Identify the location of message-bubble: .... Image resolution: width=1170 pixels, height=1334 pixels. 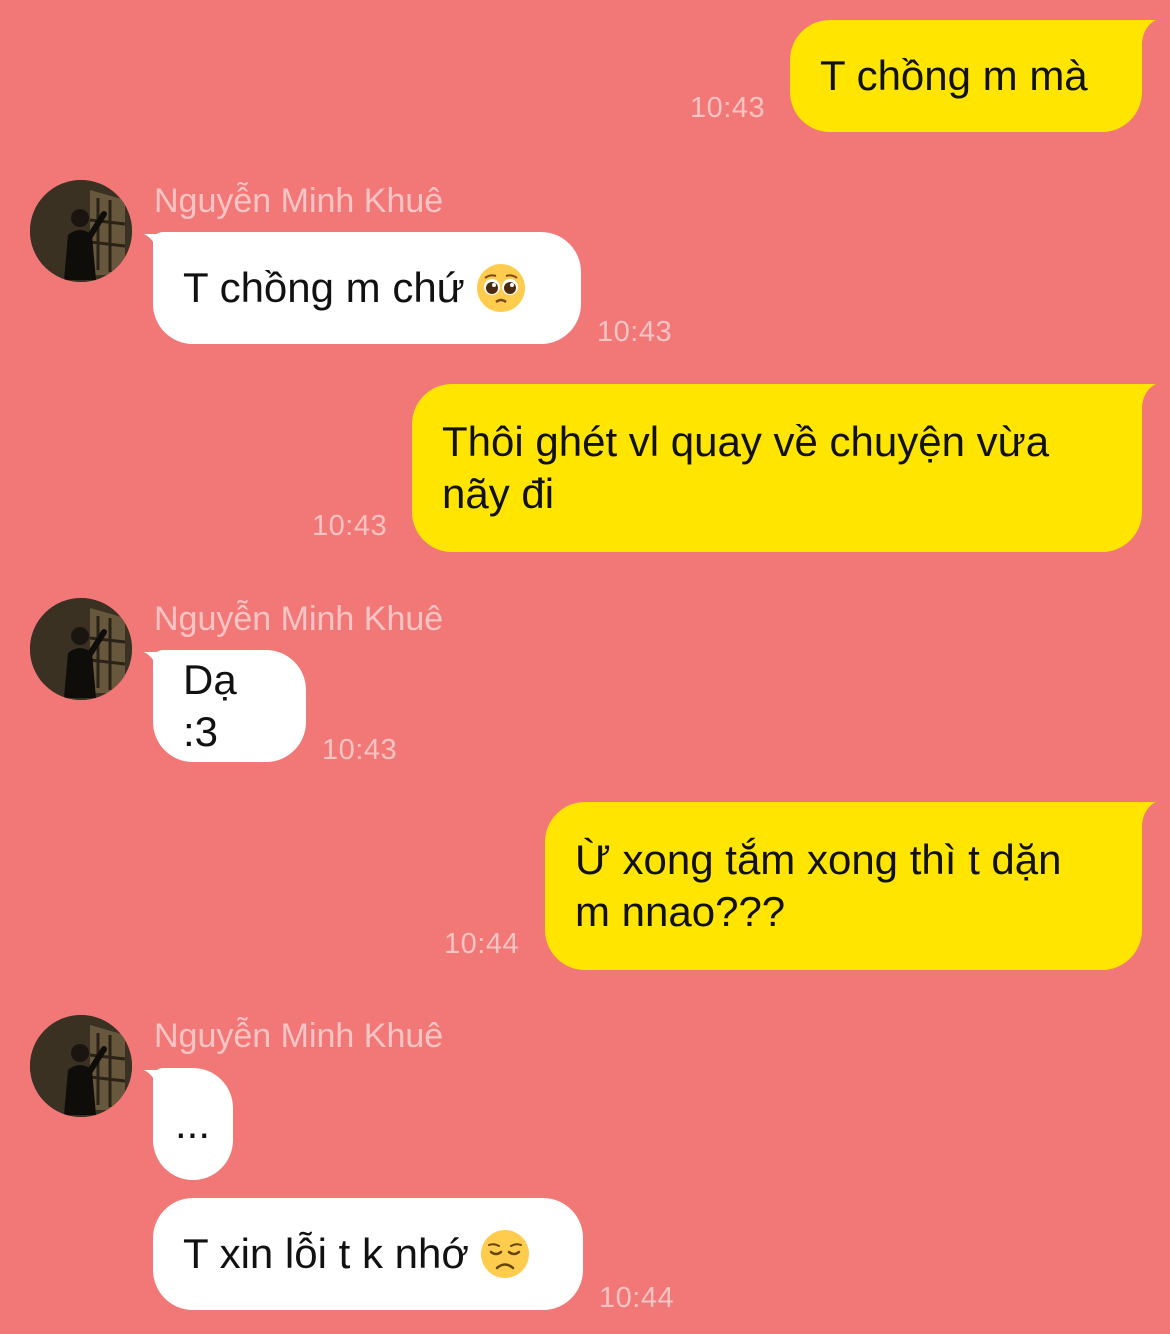
(193, 1124).